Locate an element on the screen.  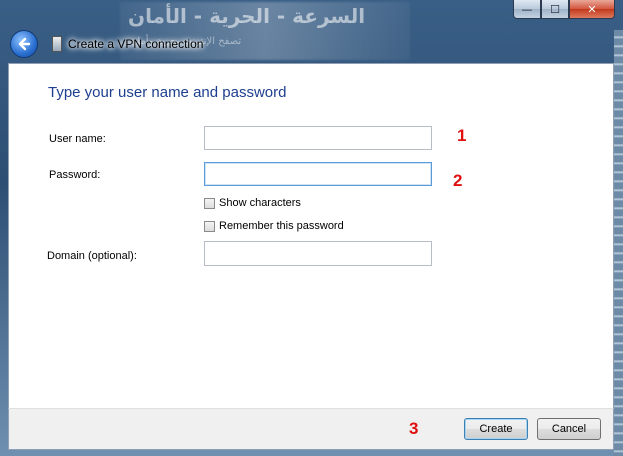
domain-input is located at coordinates (318, 253).